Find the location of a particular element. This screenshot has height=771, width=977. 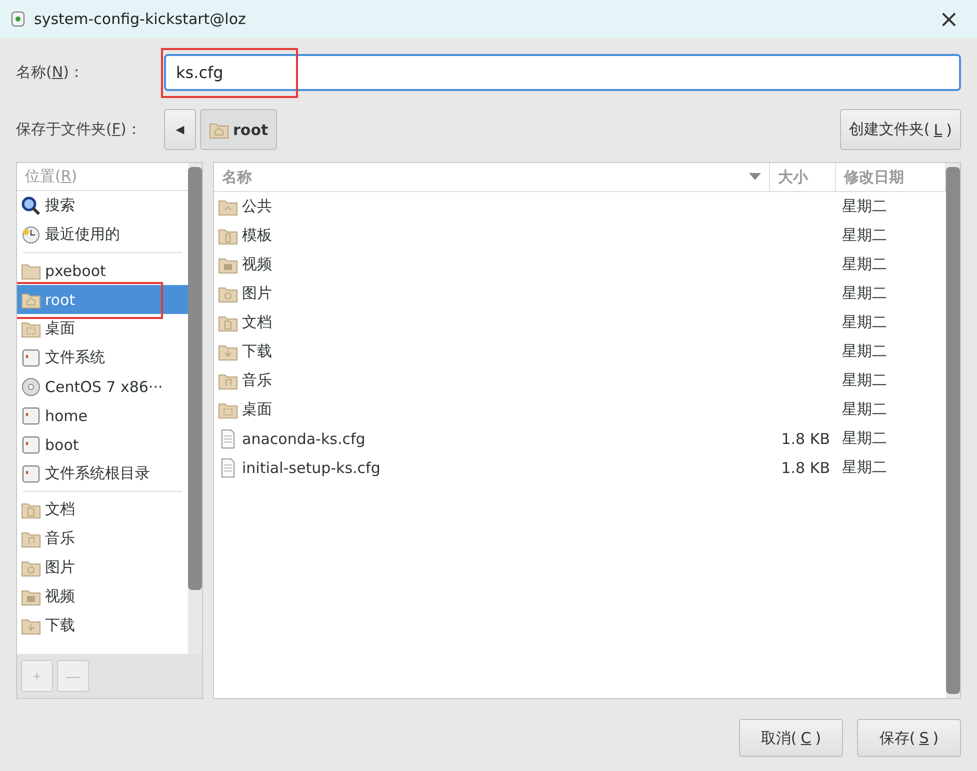

search-icon is located at coordinates (31, 206).